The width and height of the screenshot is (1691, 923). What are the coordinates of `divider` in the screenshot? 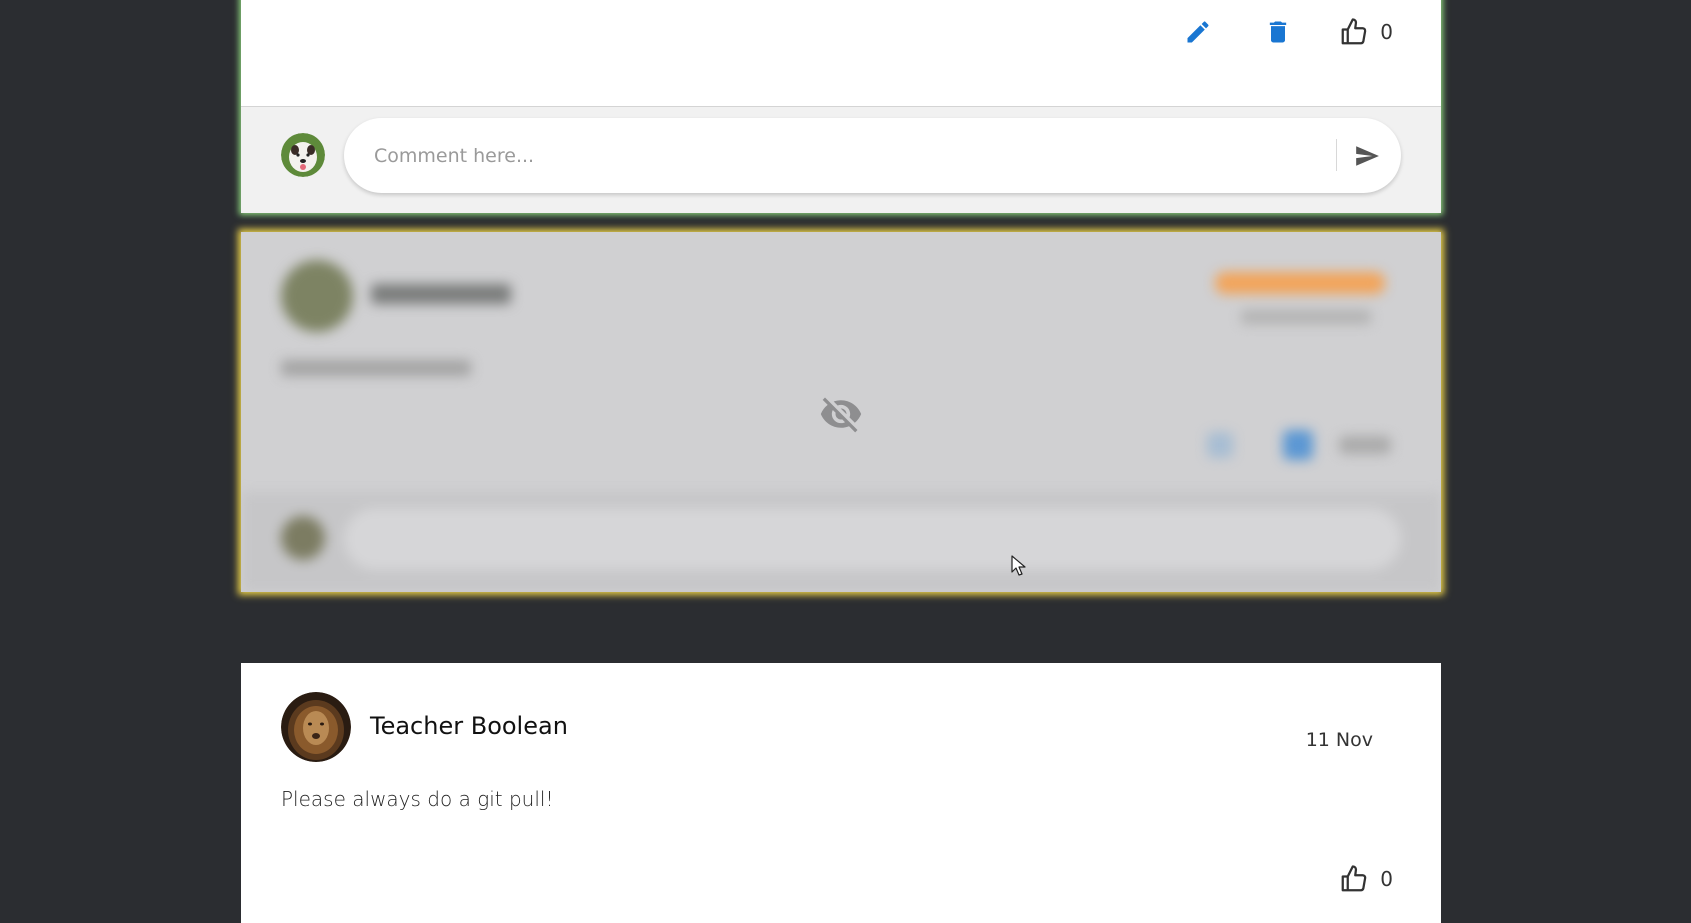 It's located at (1336, 155).